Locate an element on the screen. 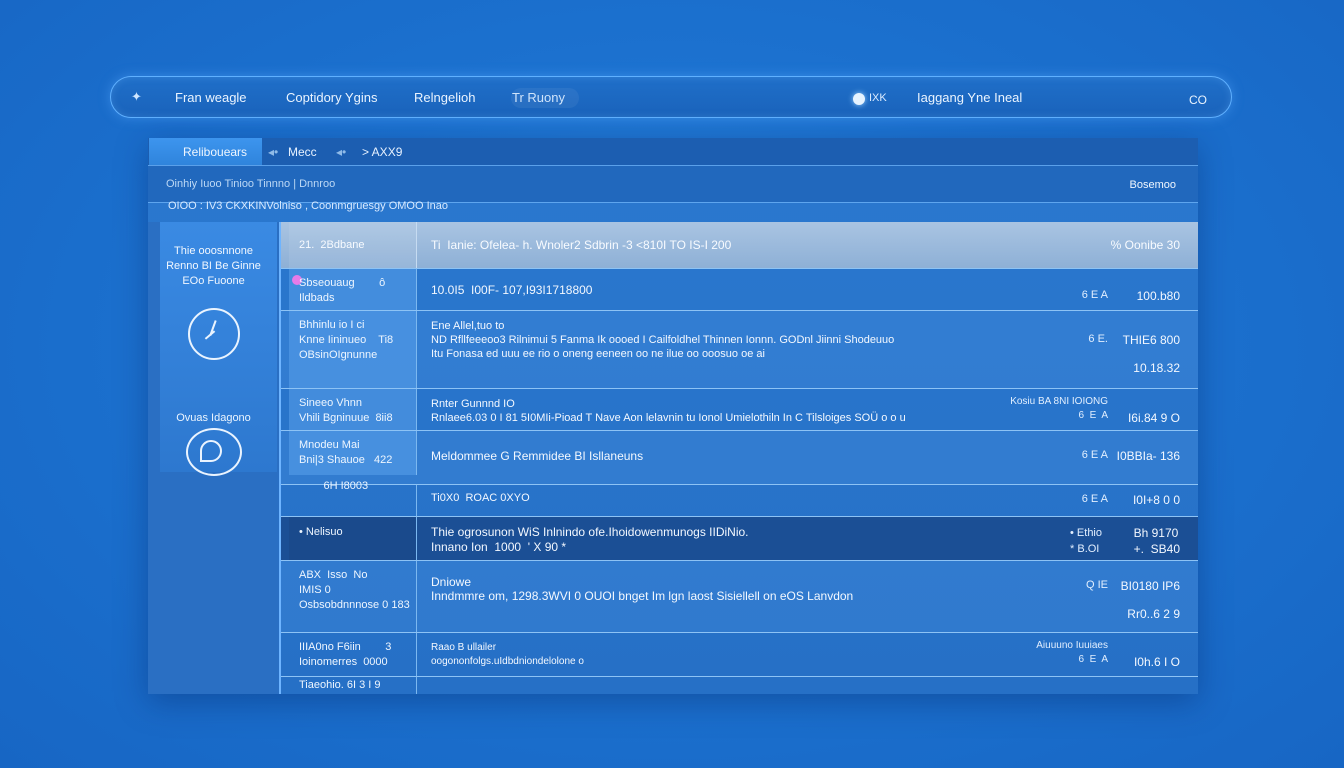 The image size is (1344, 768). row-value: I0I+8 0 0 is located at coordinates (1156, 500).